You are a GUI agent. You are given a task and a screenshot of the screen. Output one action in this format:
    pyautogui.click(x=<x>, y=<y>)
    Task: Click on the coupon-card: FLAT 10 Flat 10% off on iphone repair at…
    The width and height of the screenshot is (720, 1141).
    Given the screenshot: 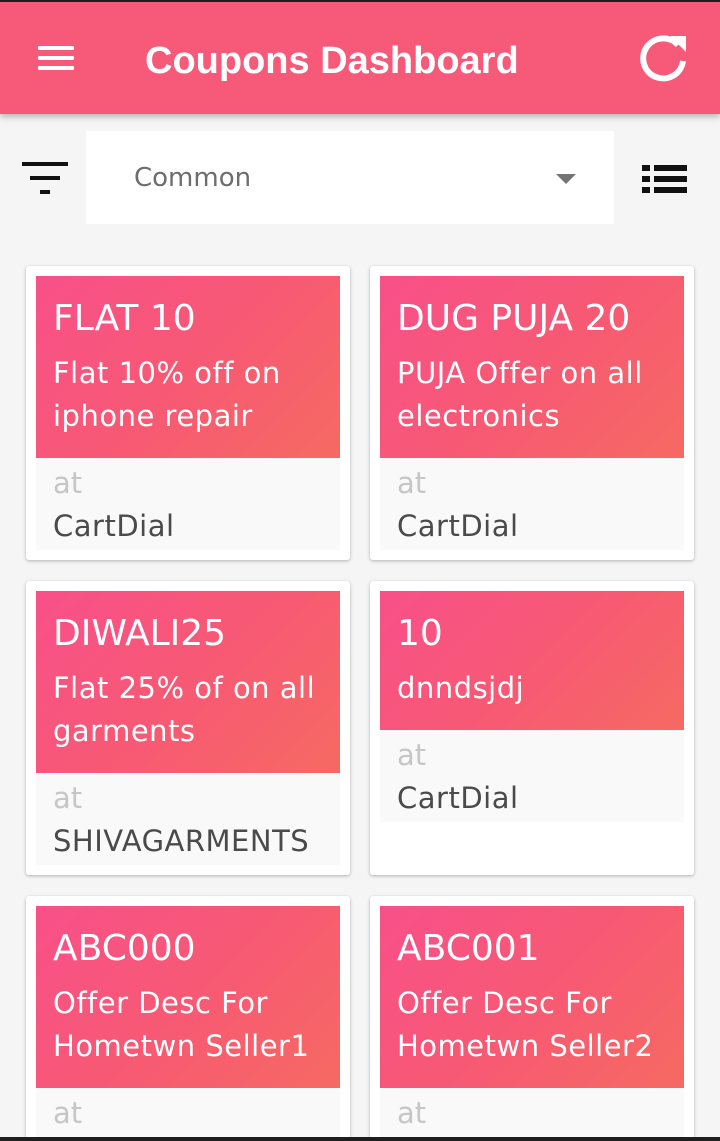 What is the action you would take?
    pyautogui.click(x=188, y=413)
    